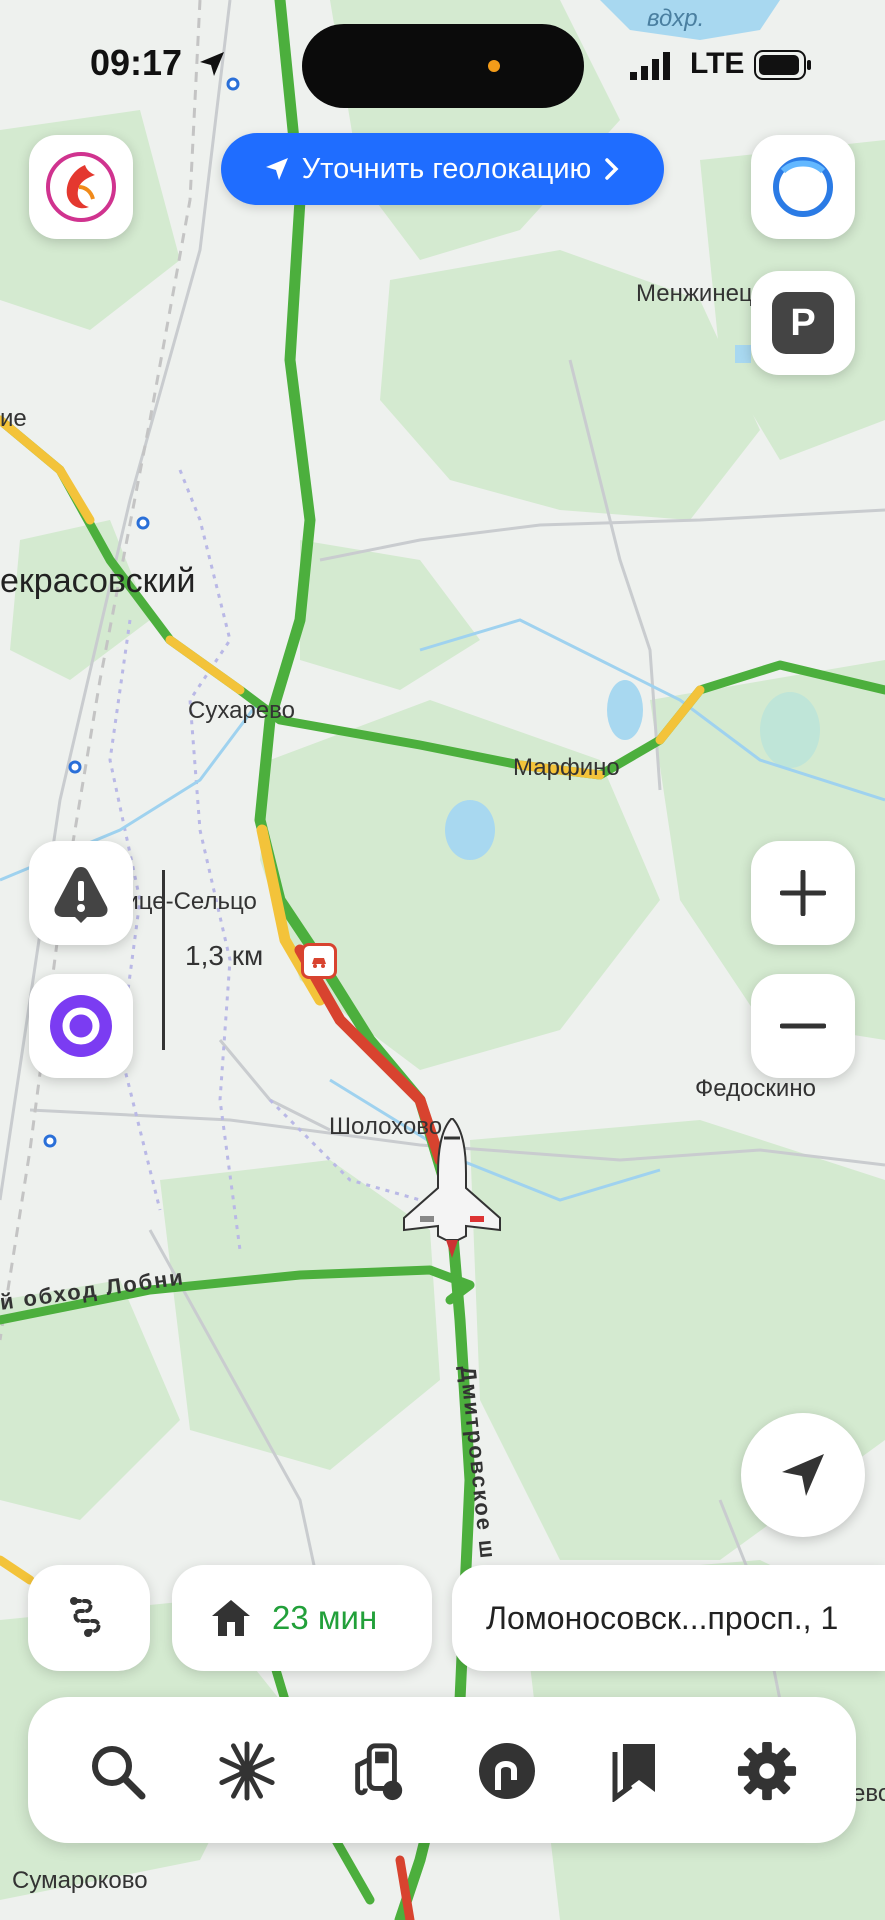 The width and height of the screenshot is (885, 1920). I want to click on map-label-nekrasovsky: екрасовский, so click(98, 581).